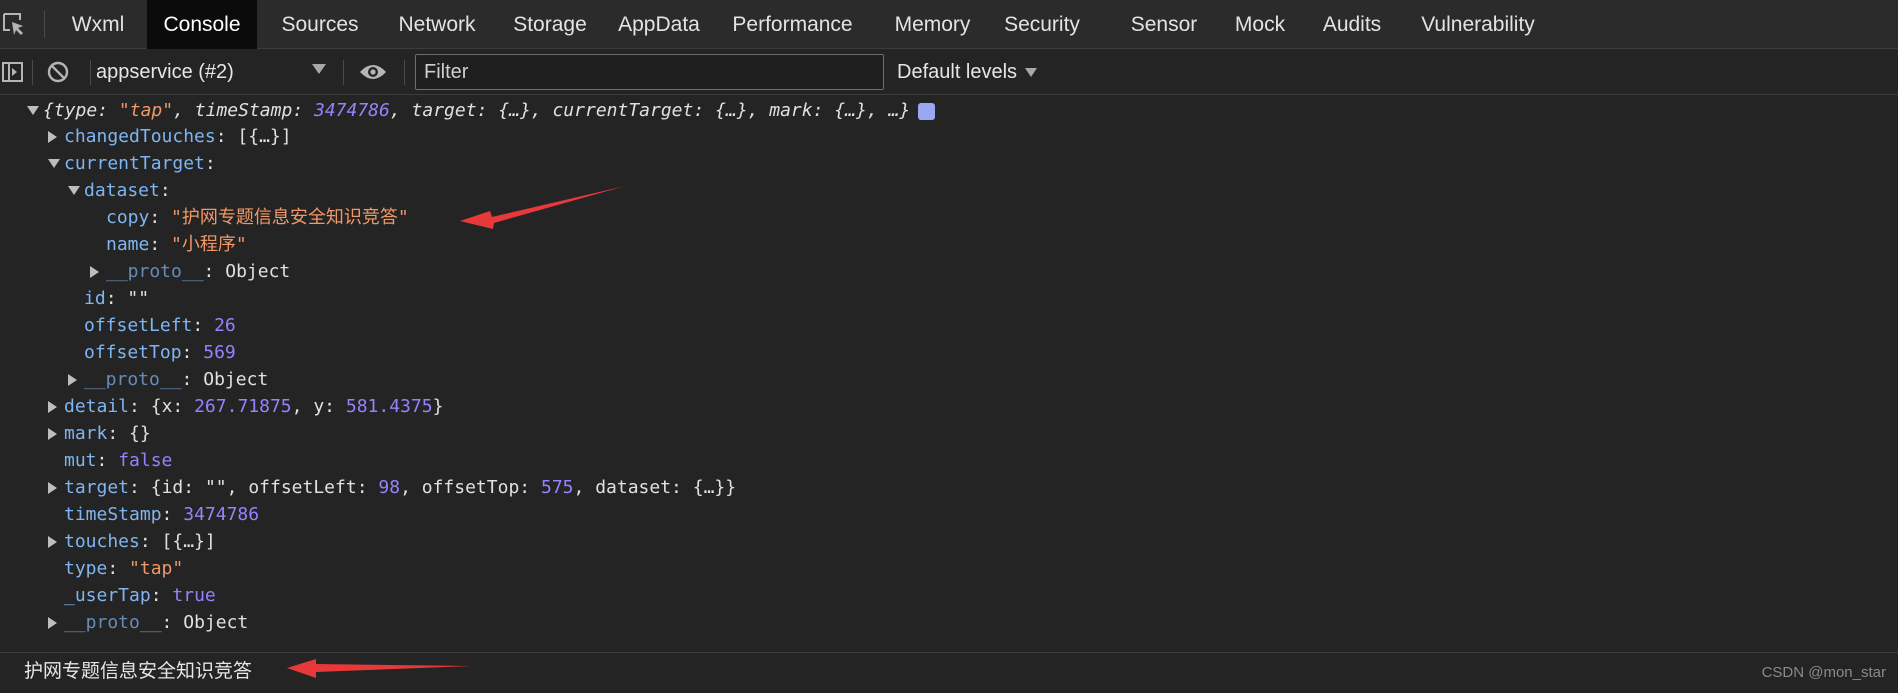 This screenshot has width=1898, height=693. What do you see at coordinates (1478, 24) in the screenshot?
I see `tab-vulnerability: Vulnerability` at bounding box center [1478, 24].